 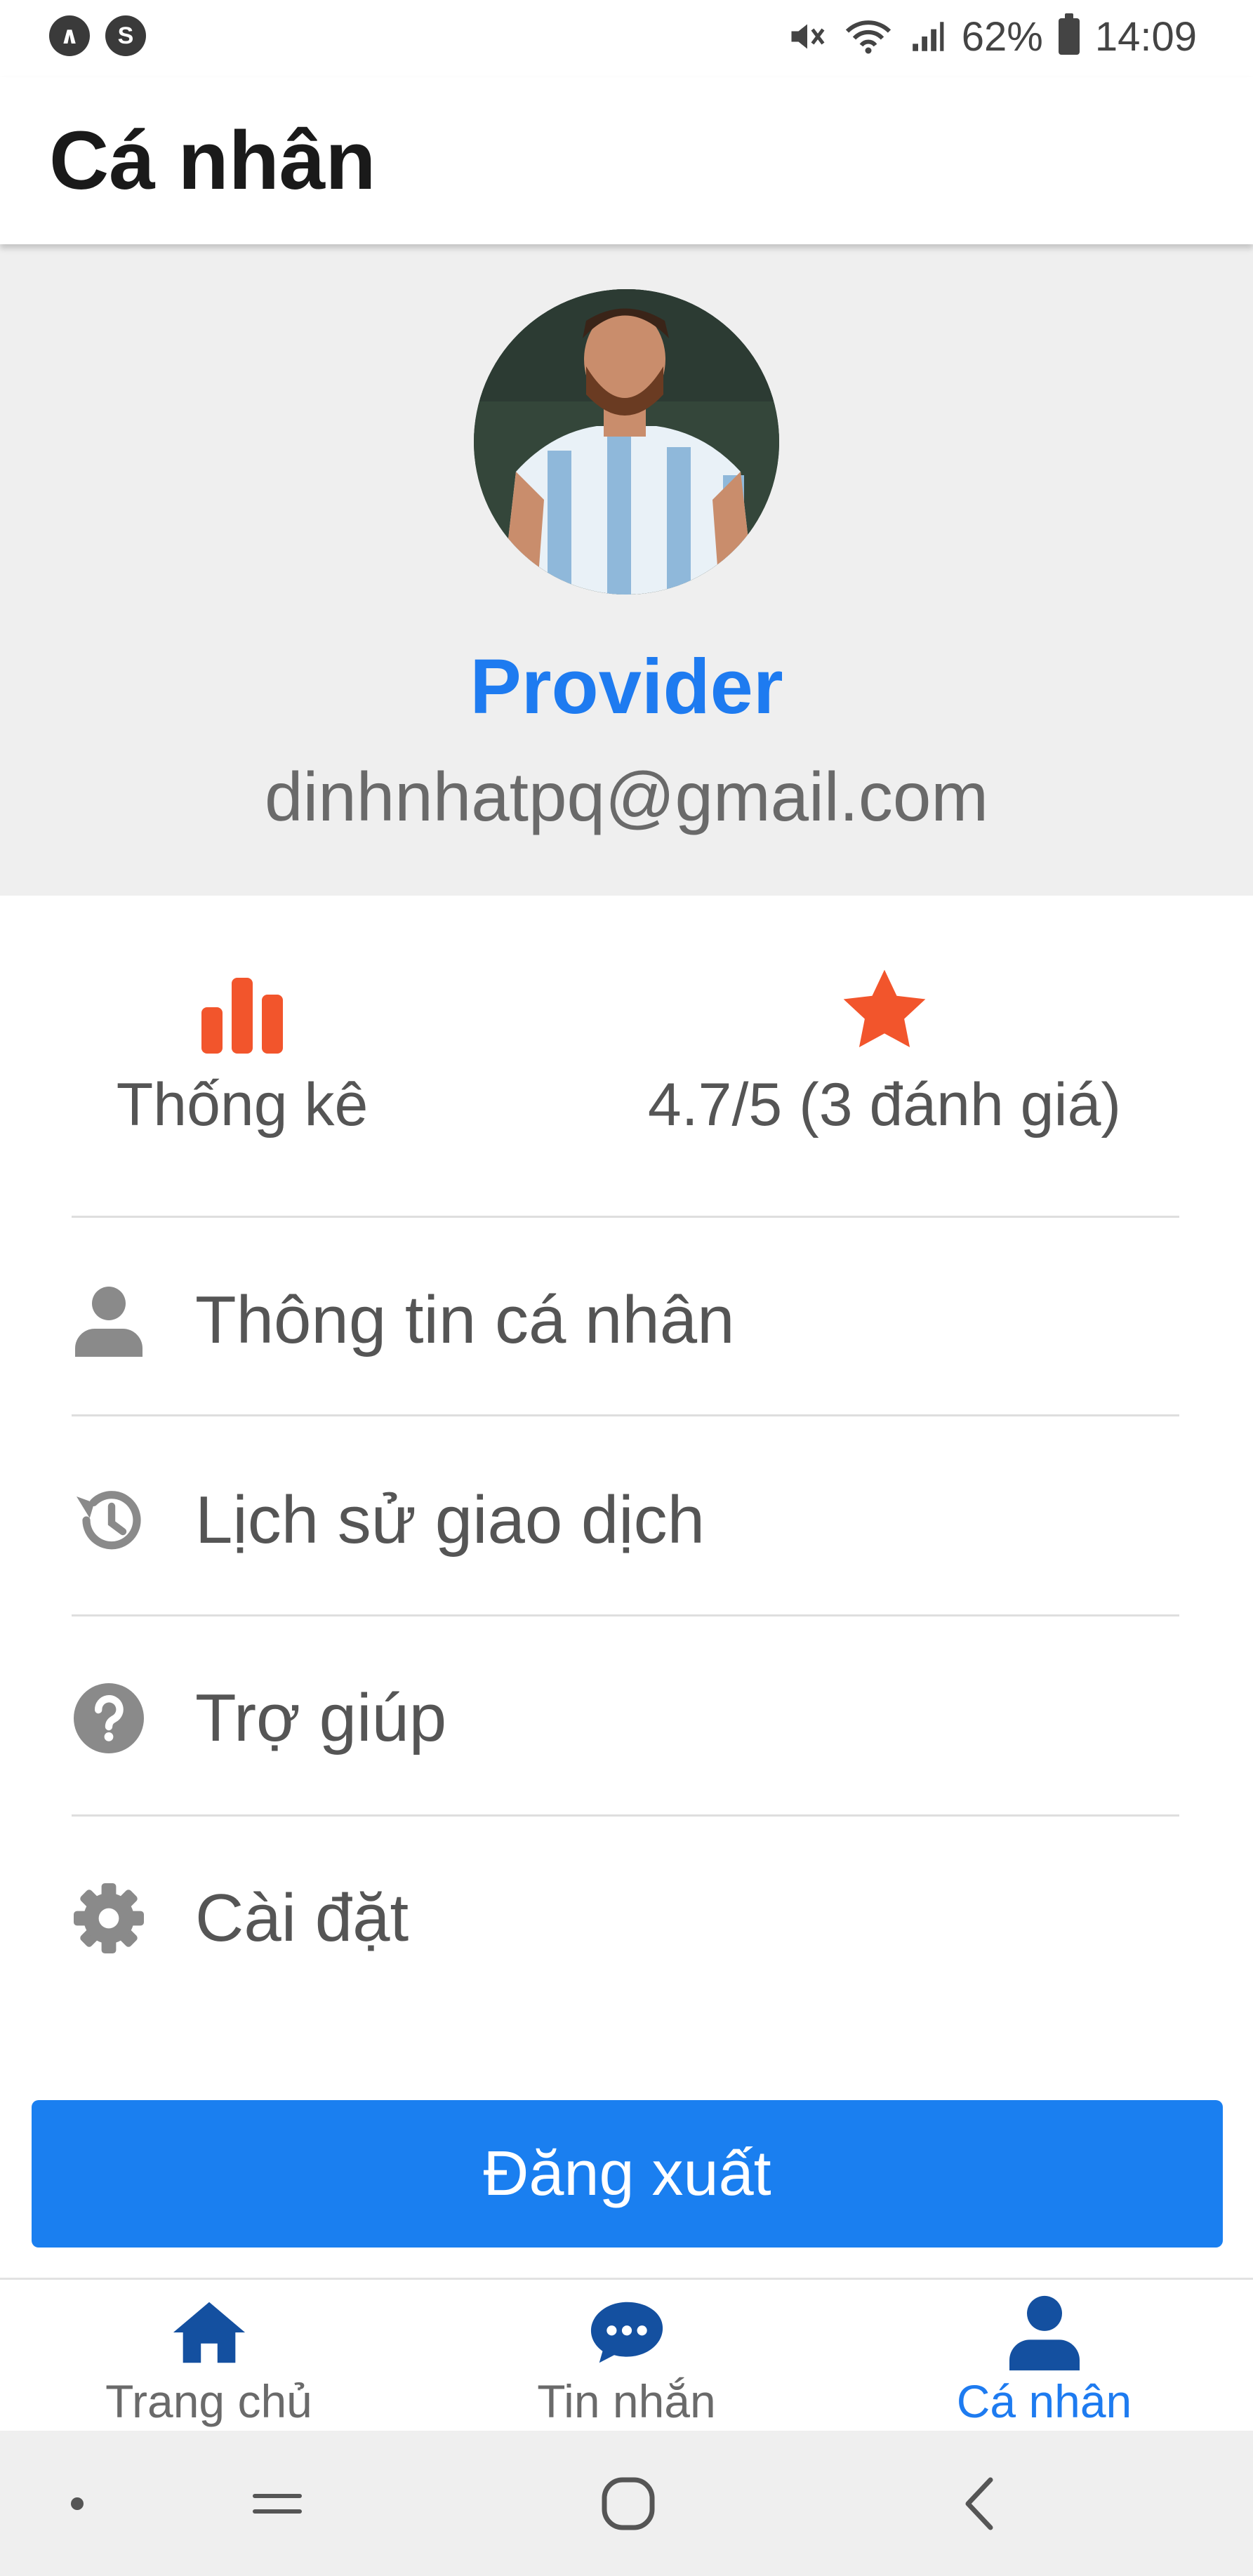 I want to click on nav-item-messages: Tin nhắn, so click(x=626, y=2356).